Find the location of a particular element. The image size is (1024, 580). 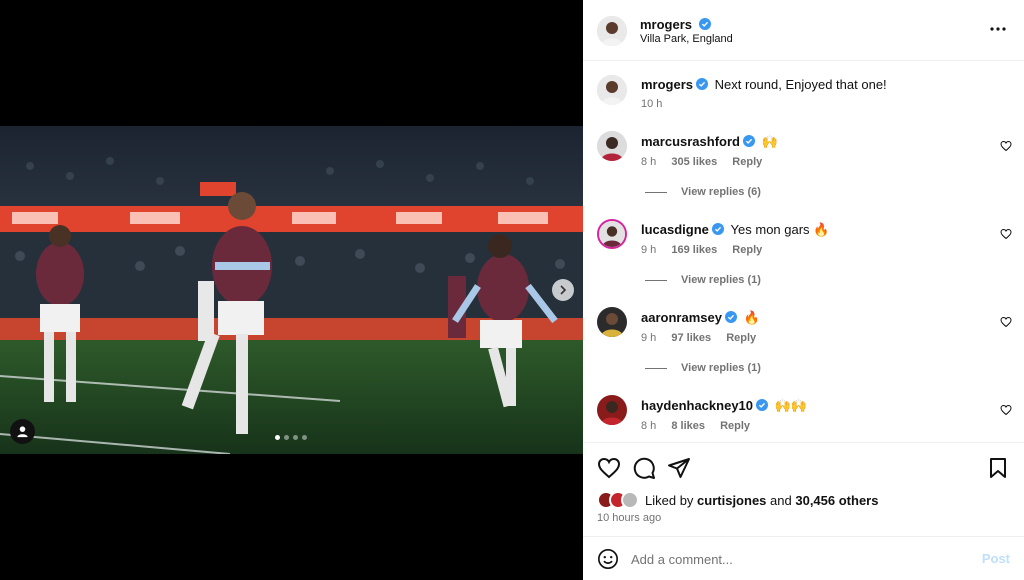

carousel-next-button is located at coordinates (563, 290).